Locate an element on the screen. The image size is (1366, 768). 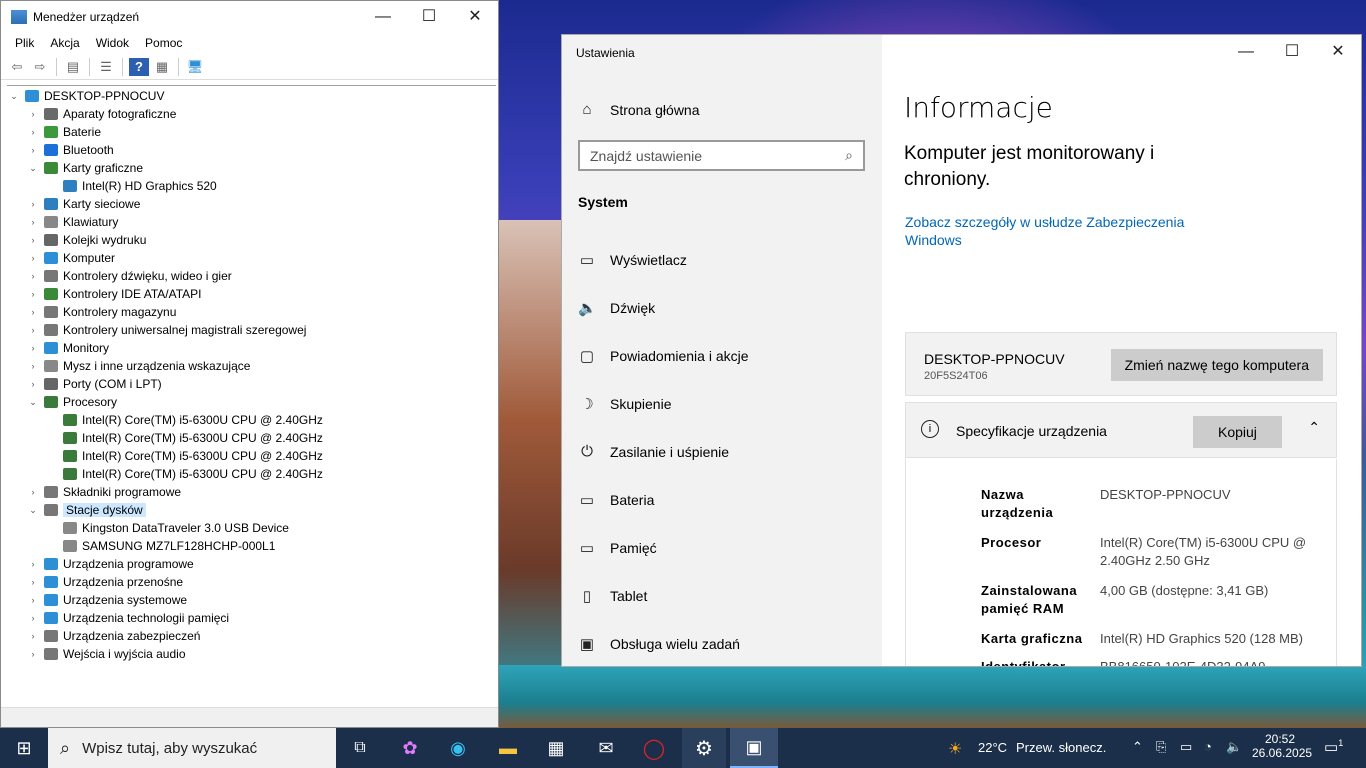
forward-arrow-icon: ⇨ is located at coordinates (40, 67).